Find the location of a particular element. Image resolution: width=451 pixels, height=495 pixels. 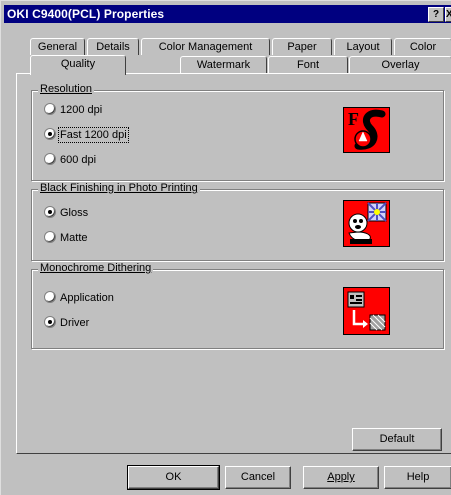

tab-paper: Paper is located at coordinates (302, 46).